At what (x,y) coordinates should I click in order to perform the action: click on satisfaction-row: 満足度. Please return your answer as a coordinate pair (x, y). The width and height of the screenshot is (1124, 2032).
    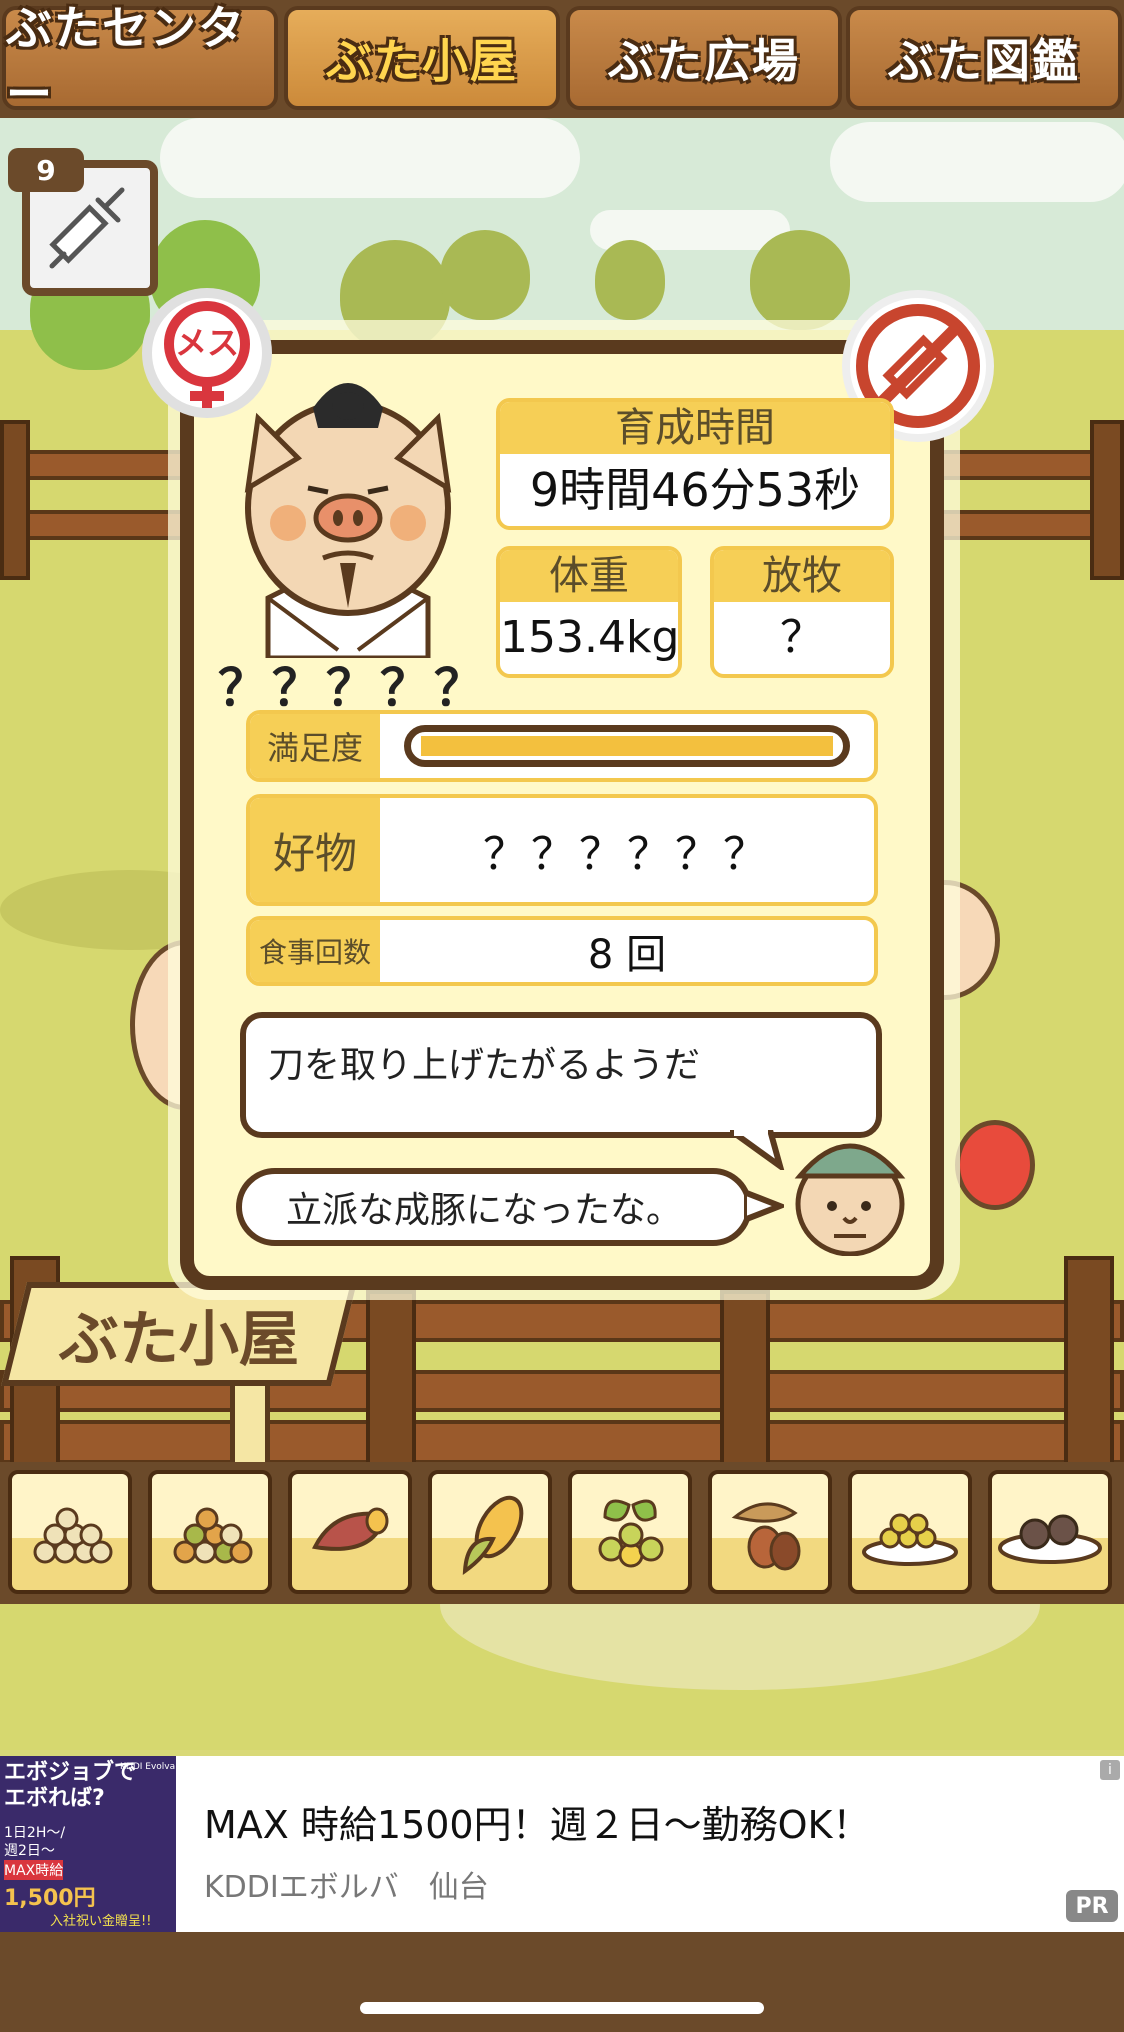
    Looking at the image, I should click on (562, 746).